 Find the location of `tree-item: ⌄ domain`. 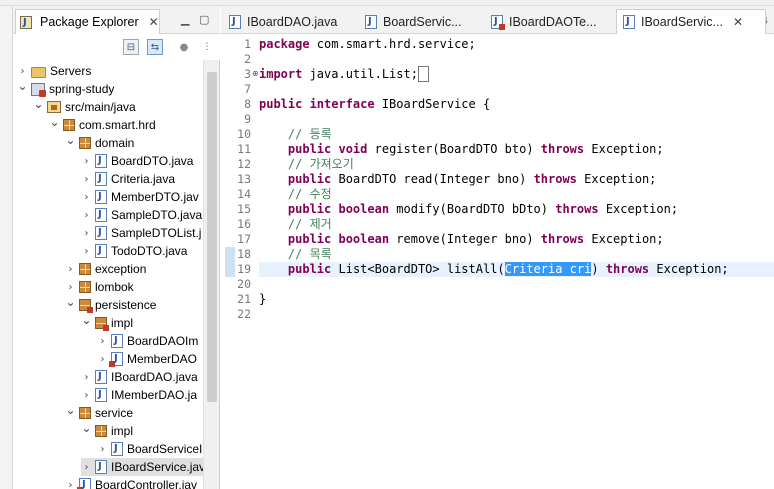

tree-item: ⌄ domain is located at coordinates (100, 142).